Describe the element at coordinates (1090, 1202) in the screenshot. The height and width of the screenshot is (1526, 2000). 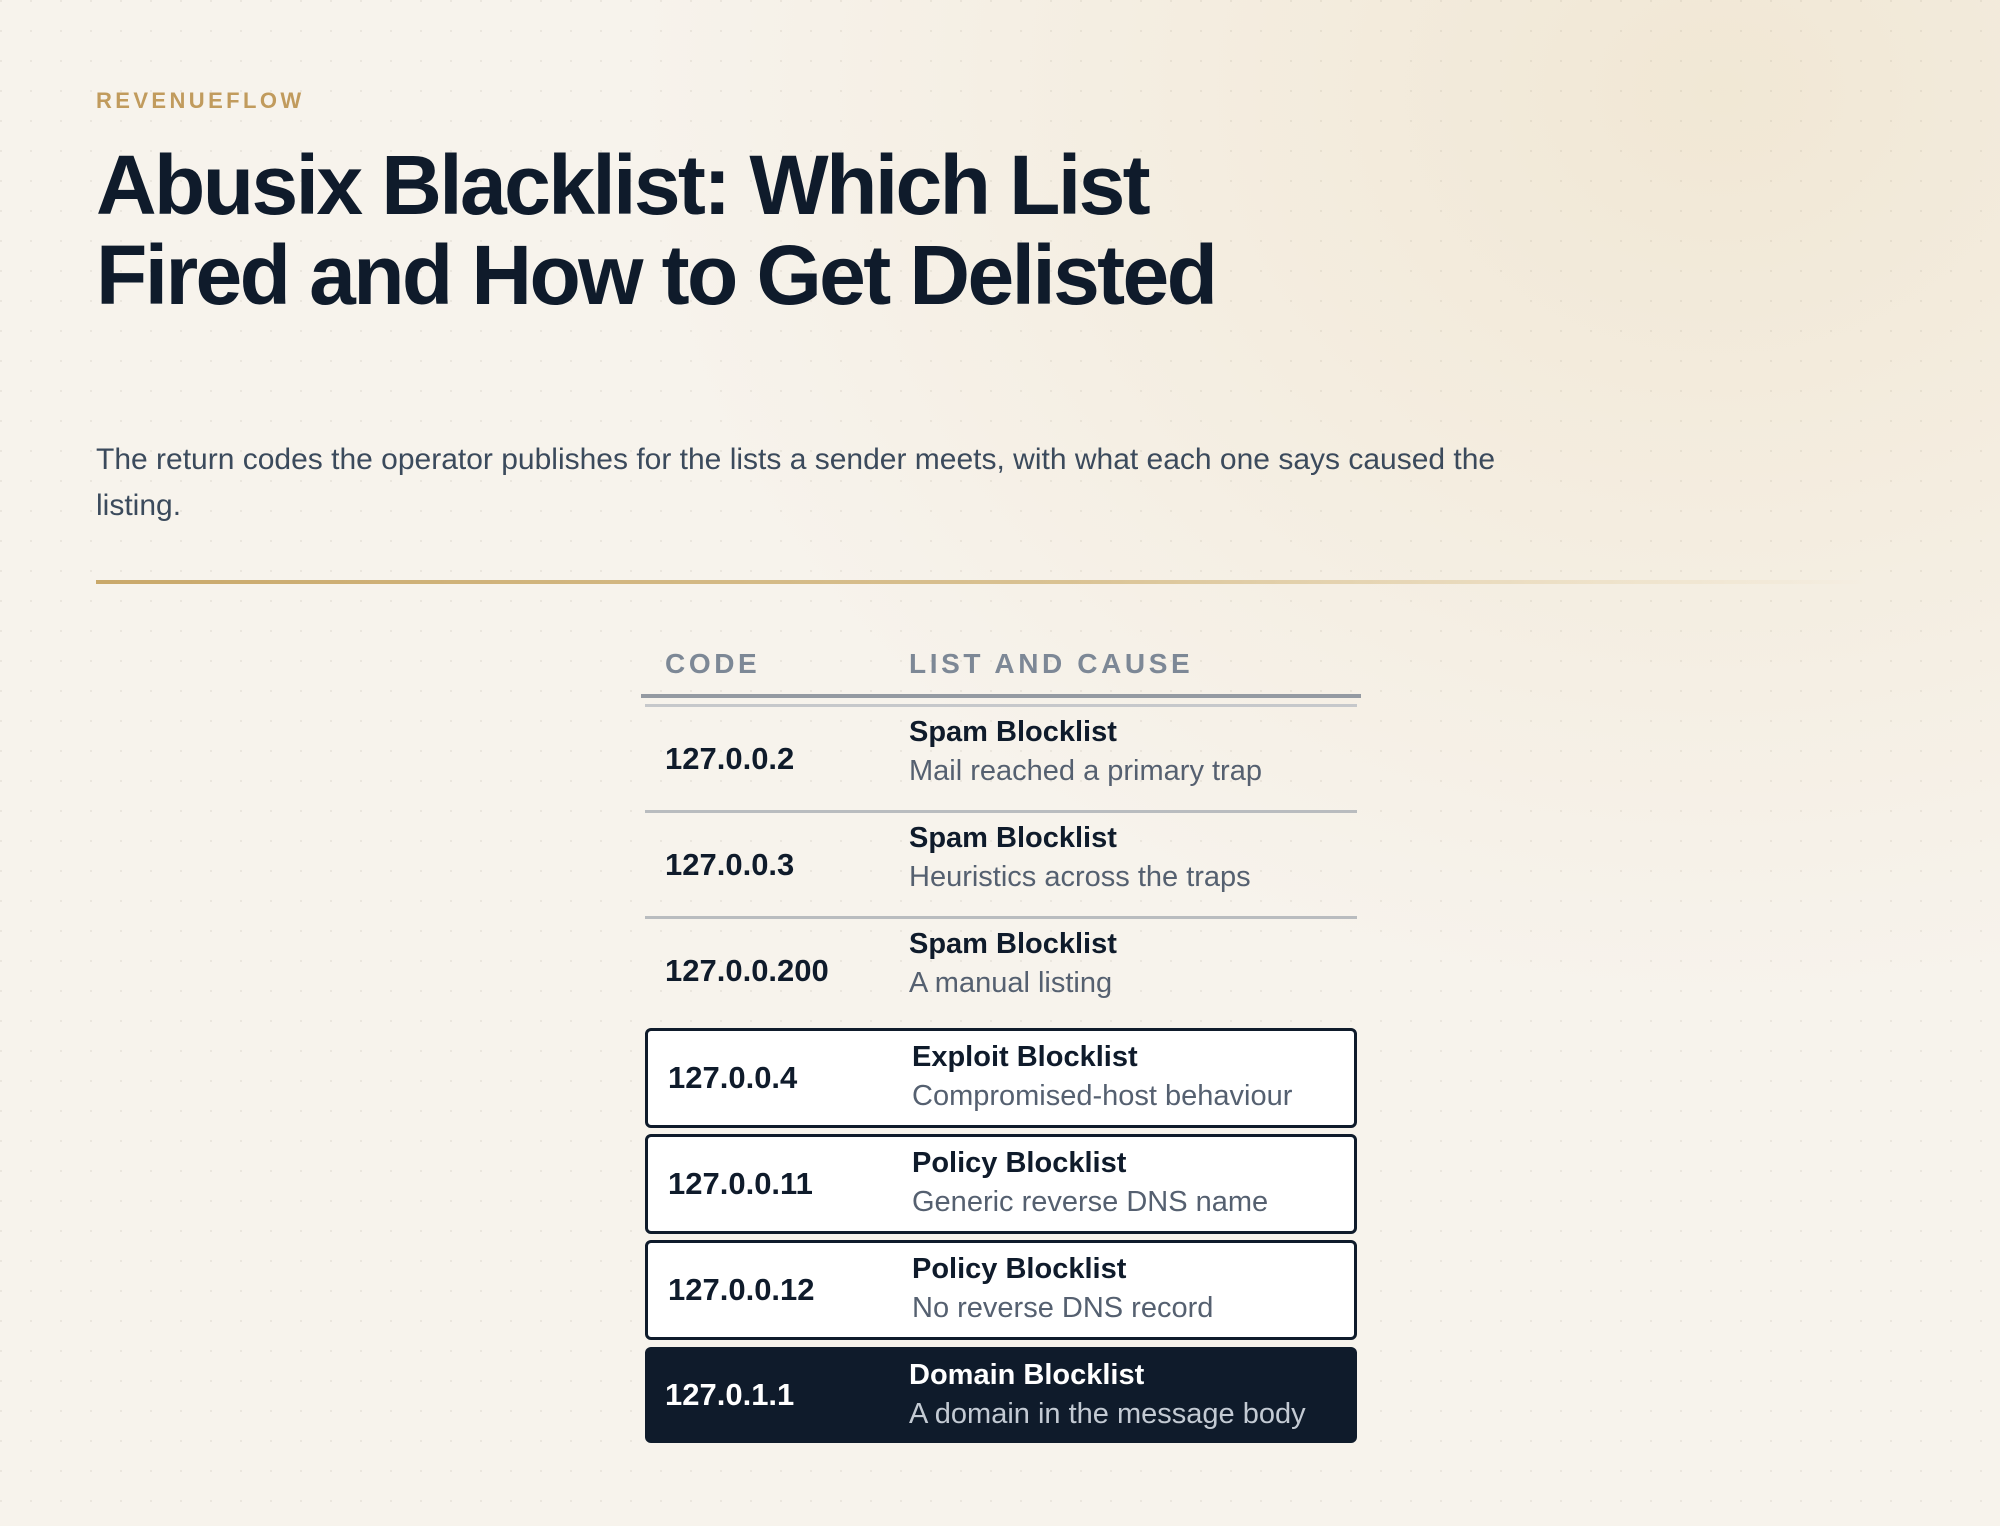
I see `listing-cause: Generic reverse DNS name` at that location.